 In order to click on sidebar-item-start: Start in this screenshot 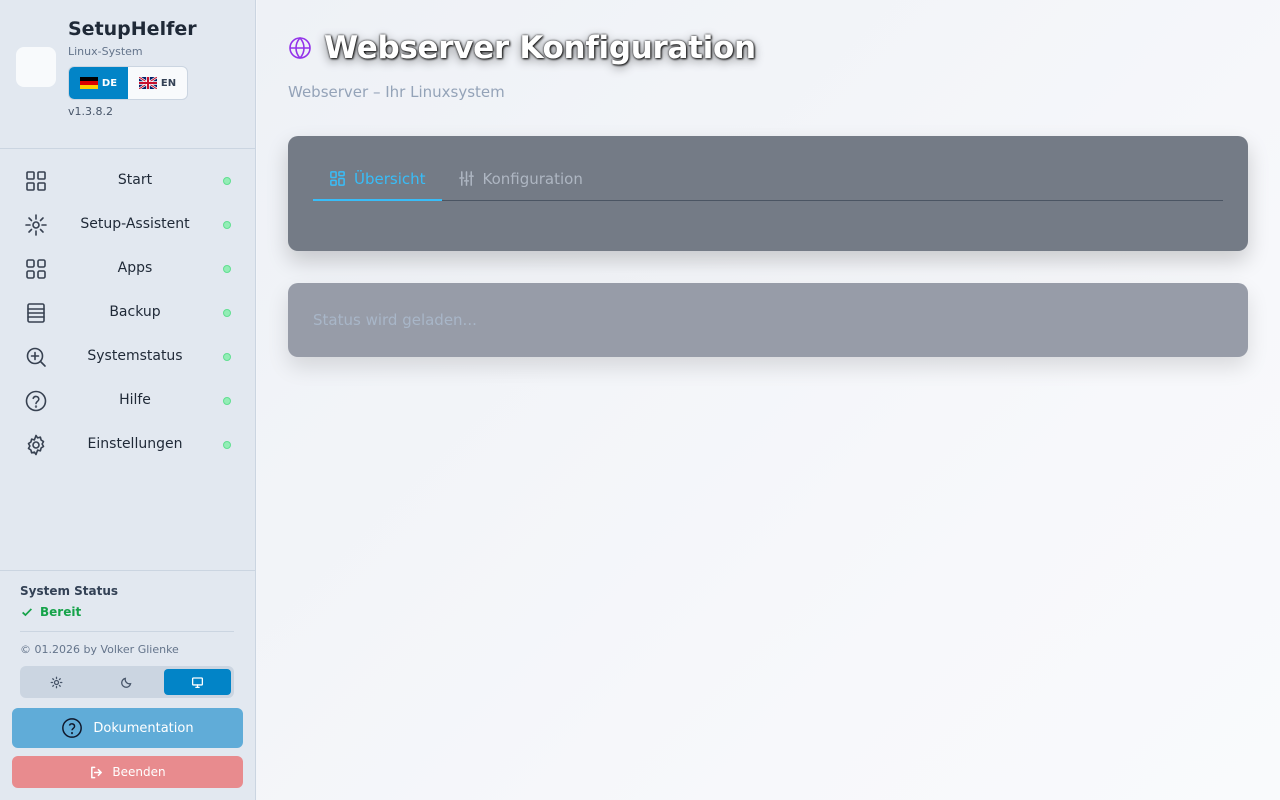, I will do `click(128, 181)`.